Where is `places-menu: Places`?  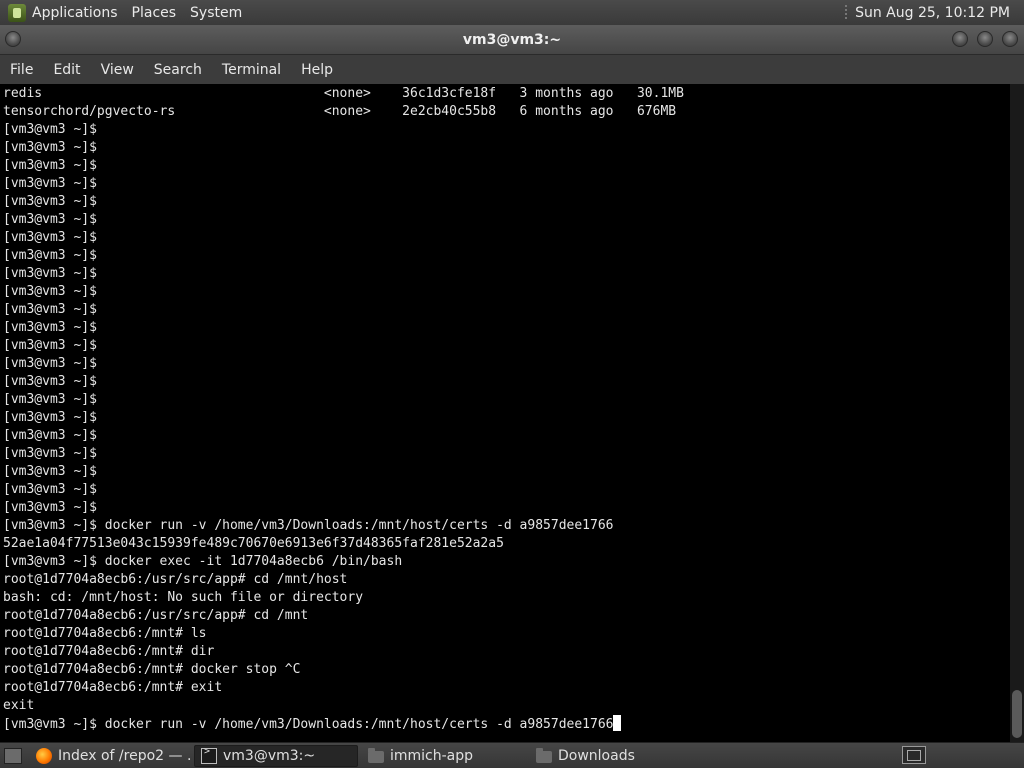
places-menu: Places is located at coordinates (159, 13).